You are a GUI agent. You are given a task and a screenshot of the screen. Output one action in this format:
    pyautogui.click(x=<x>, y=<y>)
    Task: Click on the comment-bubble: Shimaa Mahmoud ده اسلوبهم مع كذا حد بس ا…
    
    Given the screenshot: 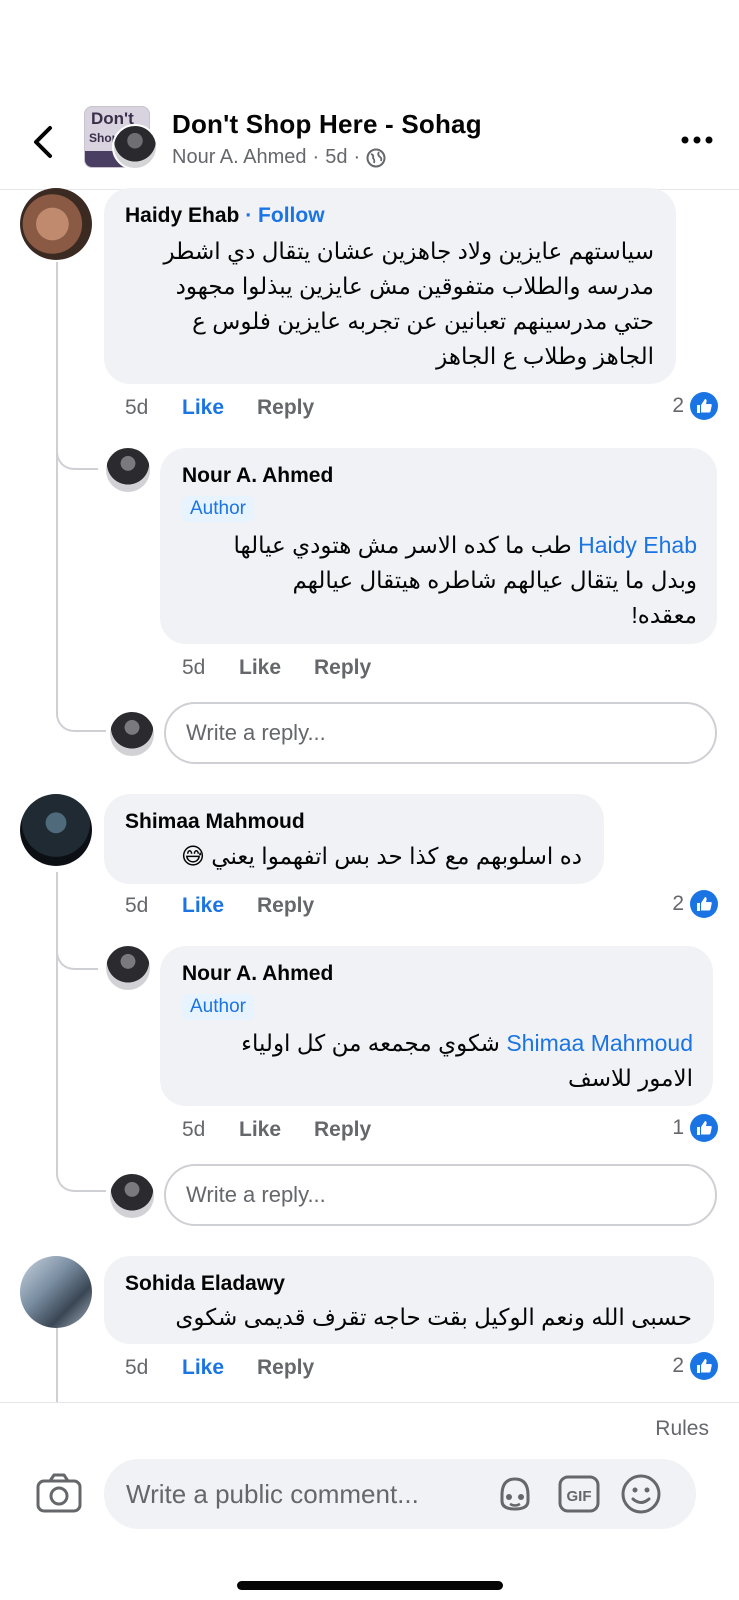 What is the action you would take?
    pyautogui.click(x=354, y=839)
    